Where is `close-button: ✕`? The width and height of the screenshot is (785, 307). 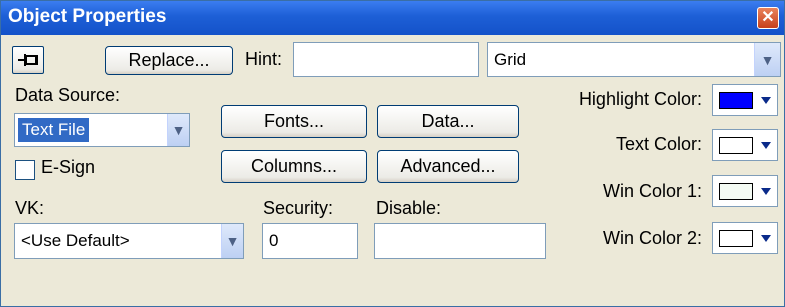 close-button: ✕ is located at coordinates (768, 18).